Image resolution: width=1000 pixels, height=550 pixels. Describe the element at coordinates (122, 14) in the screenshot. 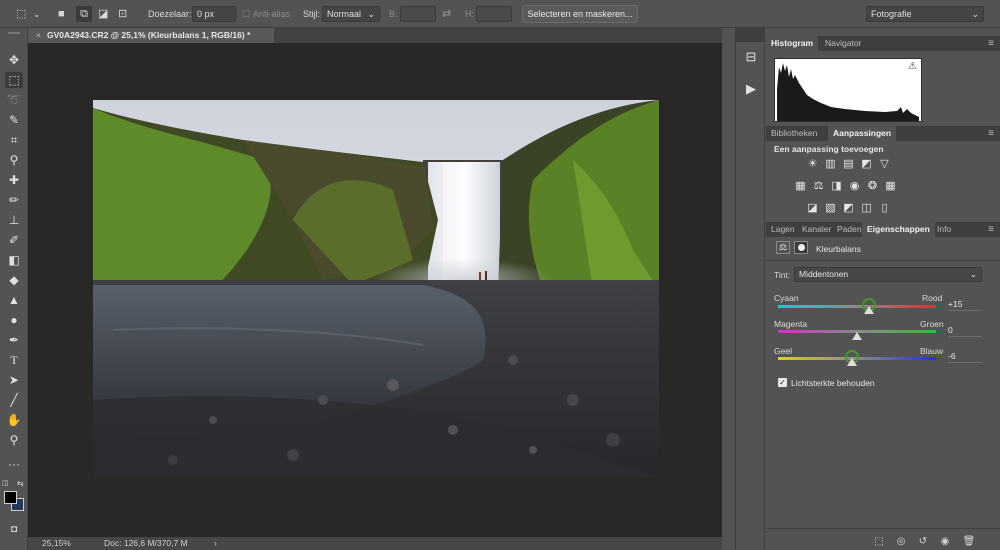

I see `intersect-selection-icon: ⊡` at that location.